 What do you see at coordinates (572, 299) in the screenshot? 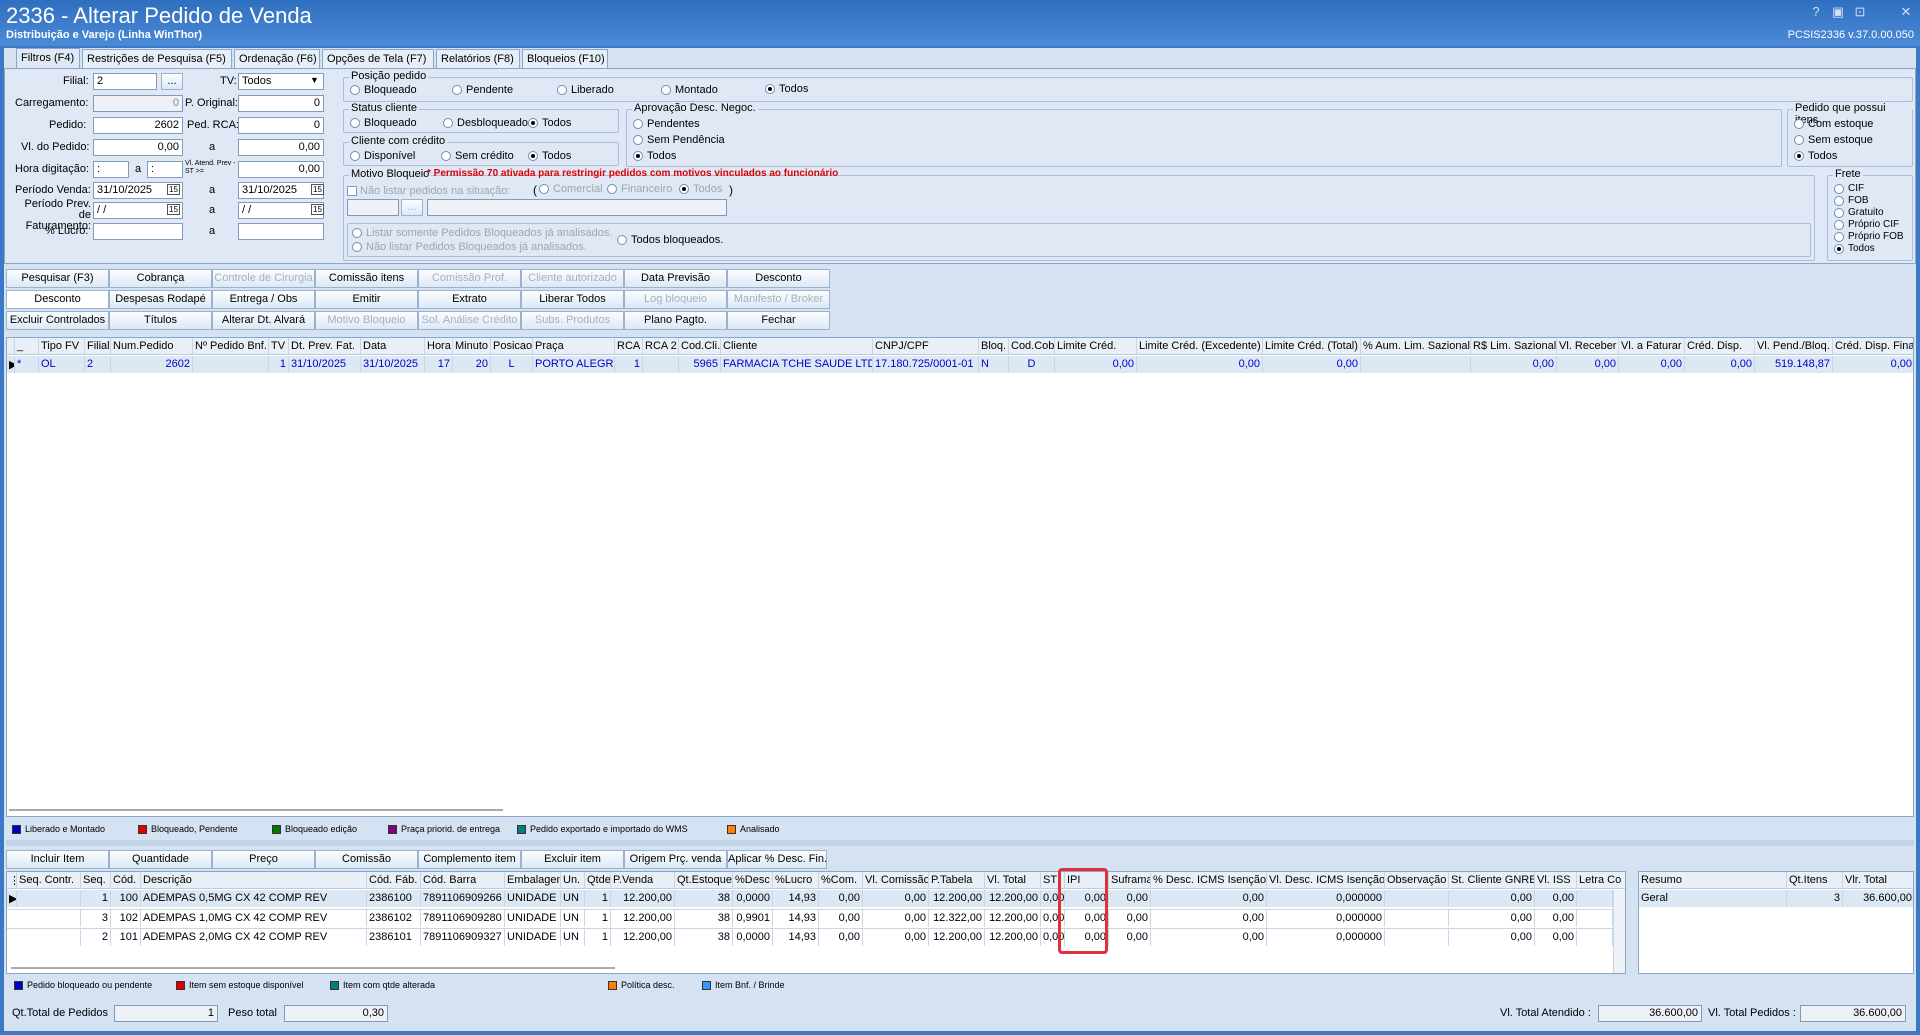
I see `liberar-todos-button: Liberar Todos` at bounding box center [572, 299].